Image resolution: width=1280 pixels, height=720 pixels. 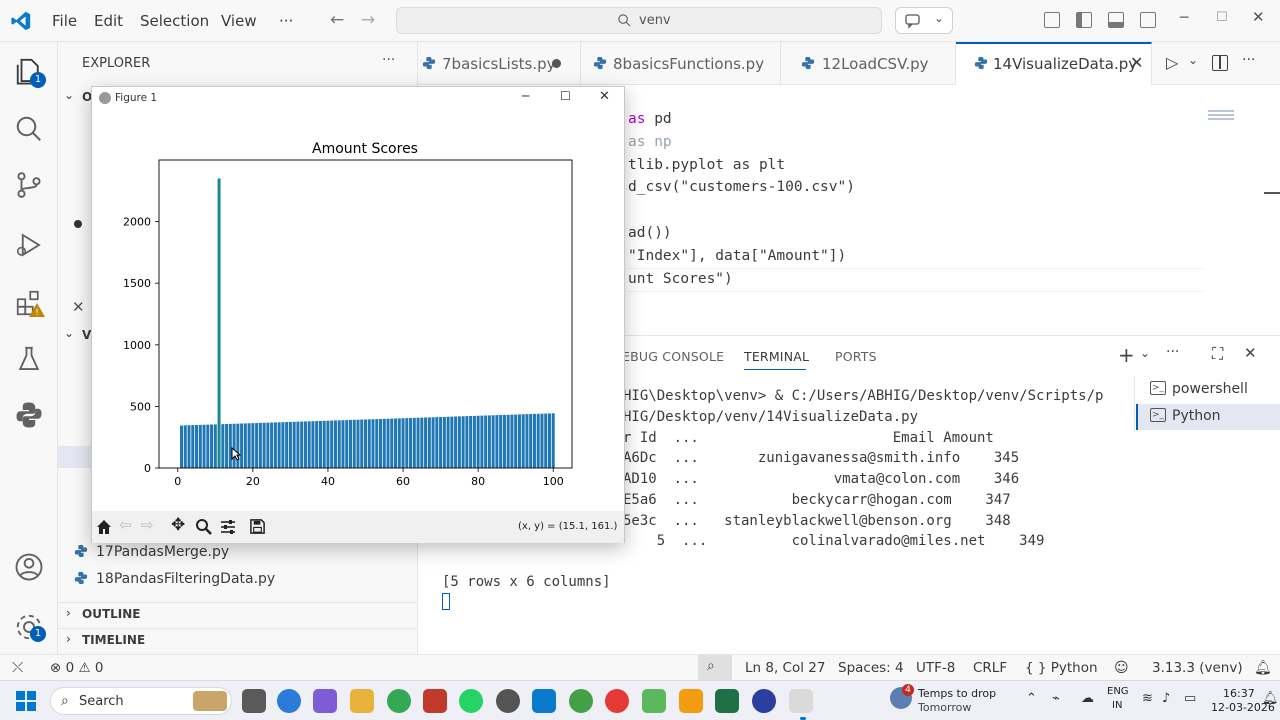 What do you see at coordinates (801, 701) in the screenshot?
I see `matplotlib-figure-taskbar-icon` at bounding box center [801, 701].